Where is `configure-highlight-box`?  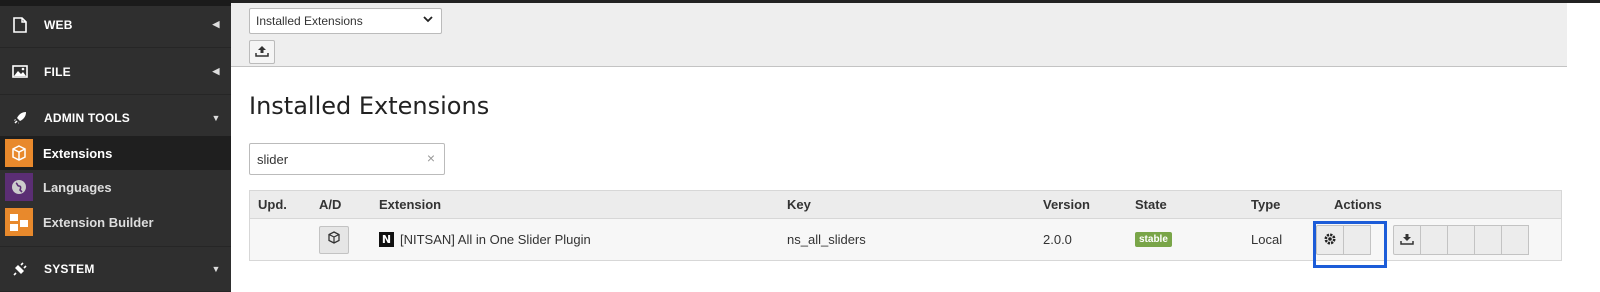
configure-highlight-box is located at coordinates (1350, 244).